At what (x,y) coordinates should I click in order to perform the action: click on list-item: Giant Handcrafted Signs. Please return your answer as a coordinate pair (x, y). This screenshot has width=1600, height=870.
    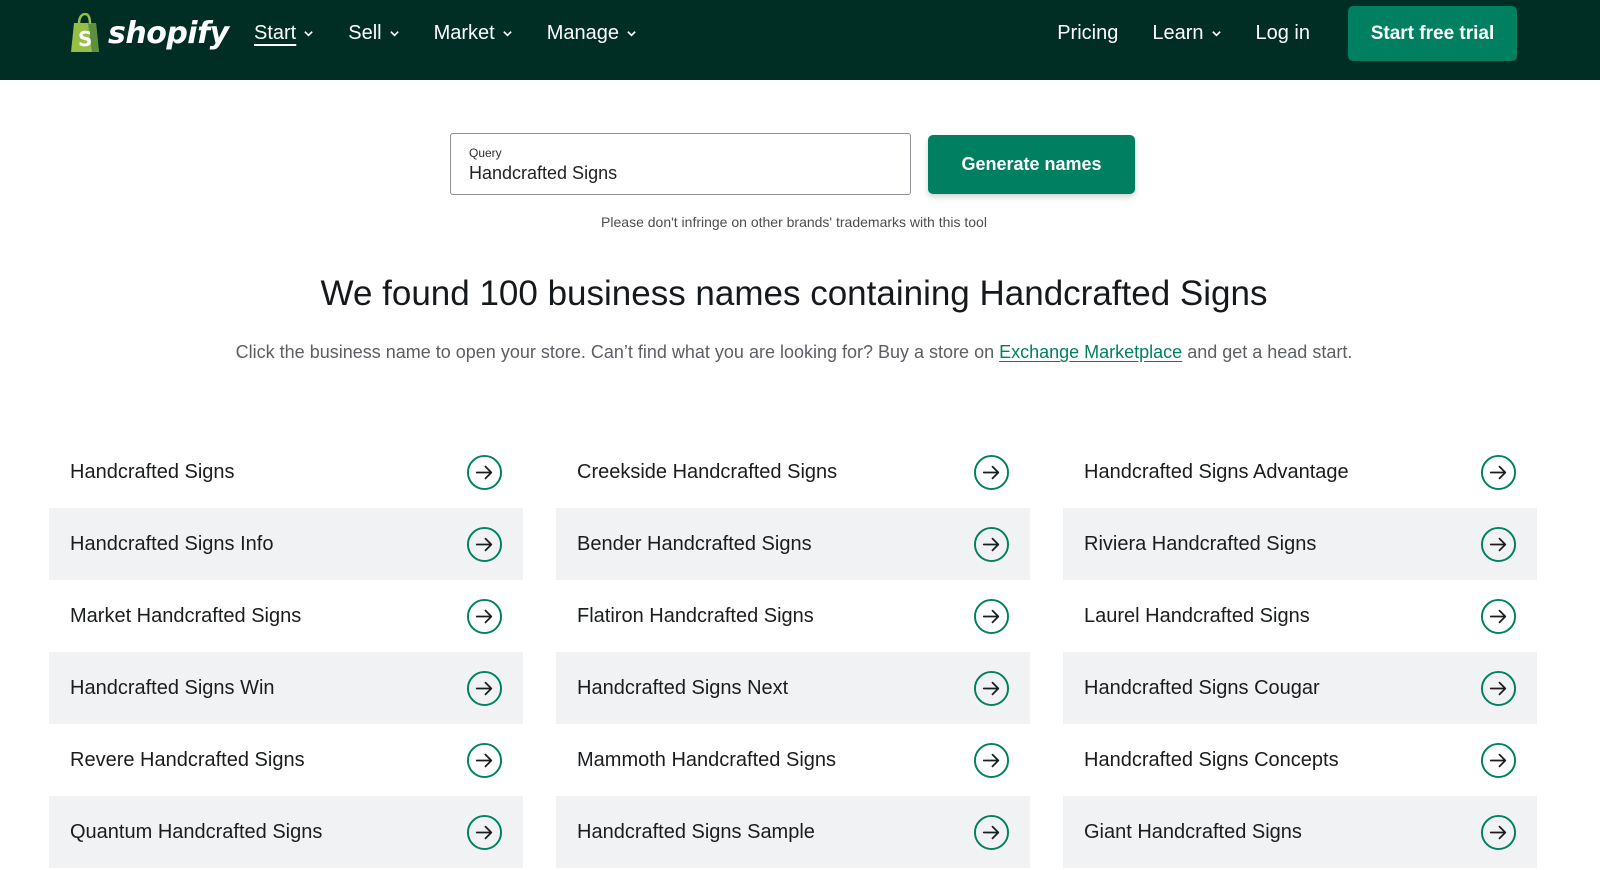
    Looking at the image, I should click on (1300, 832).